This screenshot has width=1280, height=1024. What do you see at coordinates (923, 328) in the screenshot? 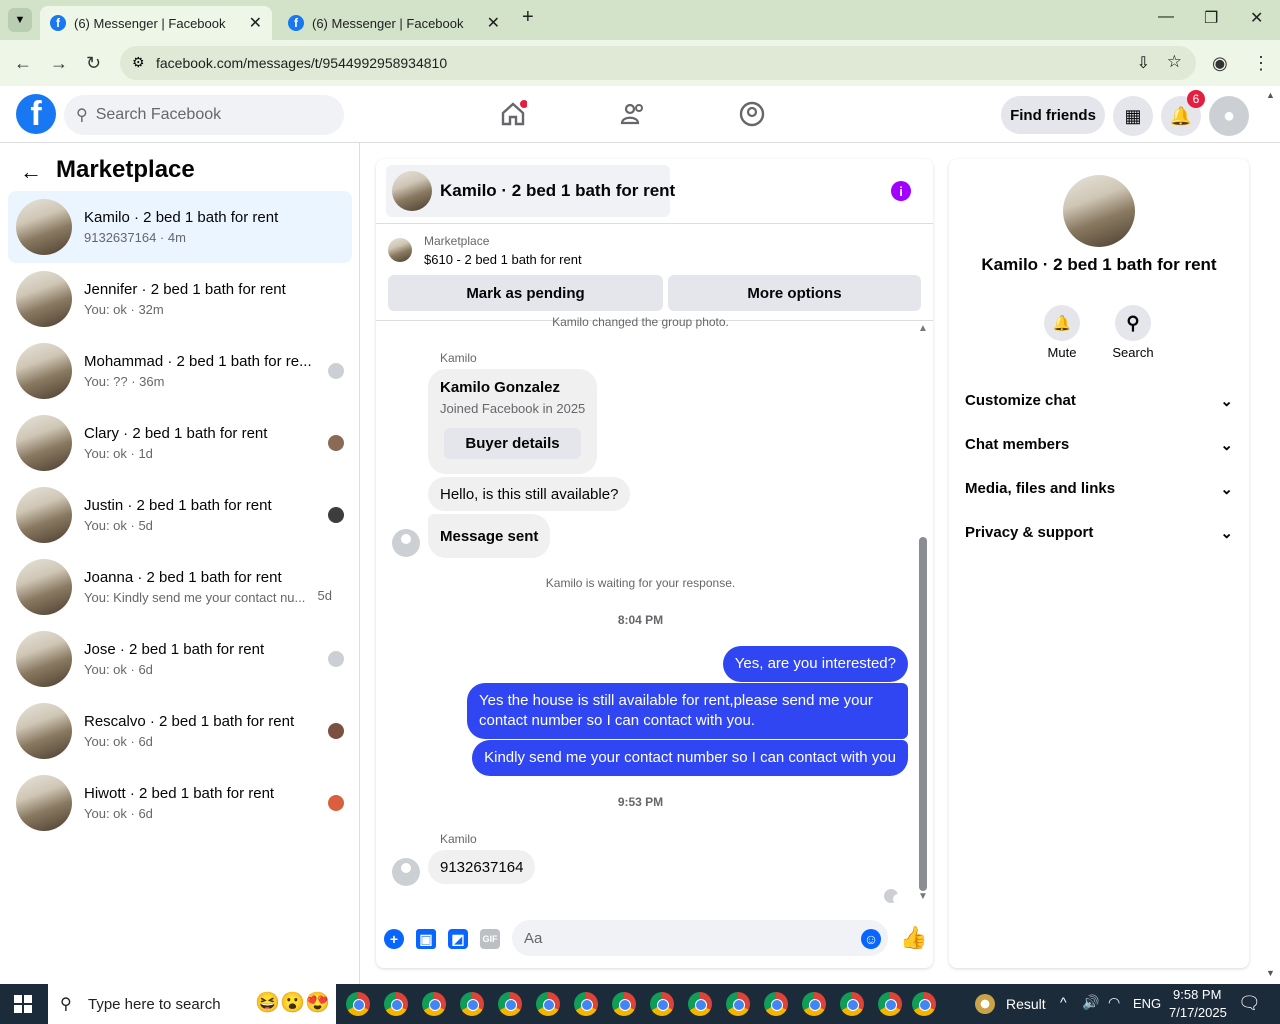
I see `scroll-up-icon: ▲` at bounding box center [923, 328].